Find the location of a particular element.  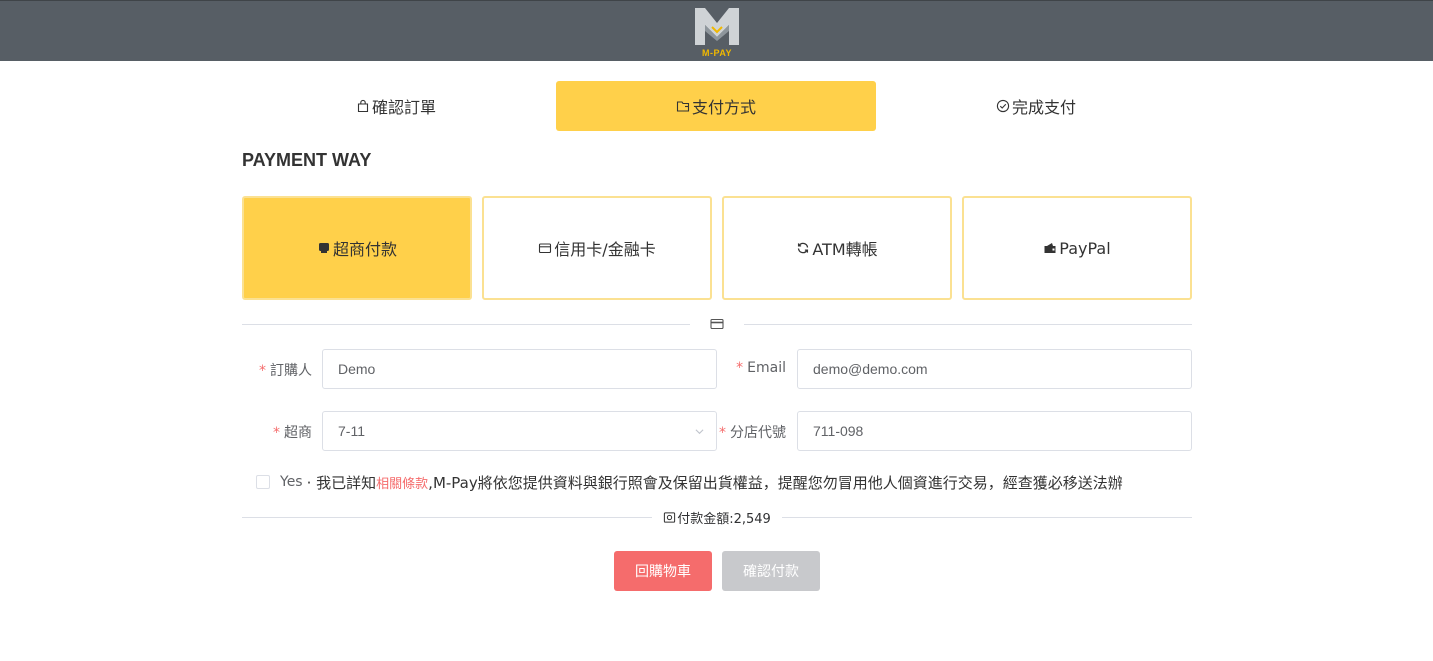

method-credit-card: 信用卡/金融卡 is located at coordinates (597, 248).